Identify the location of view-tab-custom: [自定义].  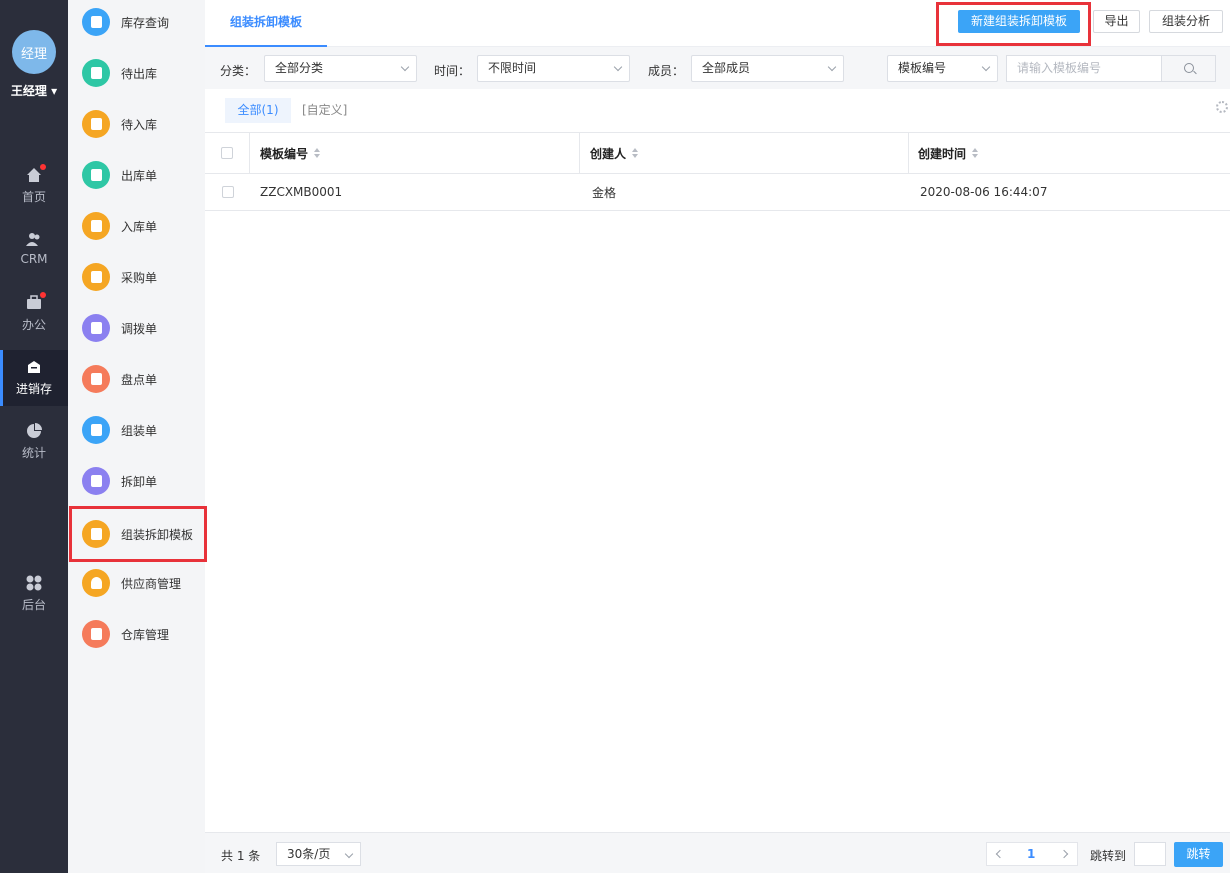
(324, 110).